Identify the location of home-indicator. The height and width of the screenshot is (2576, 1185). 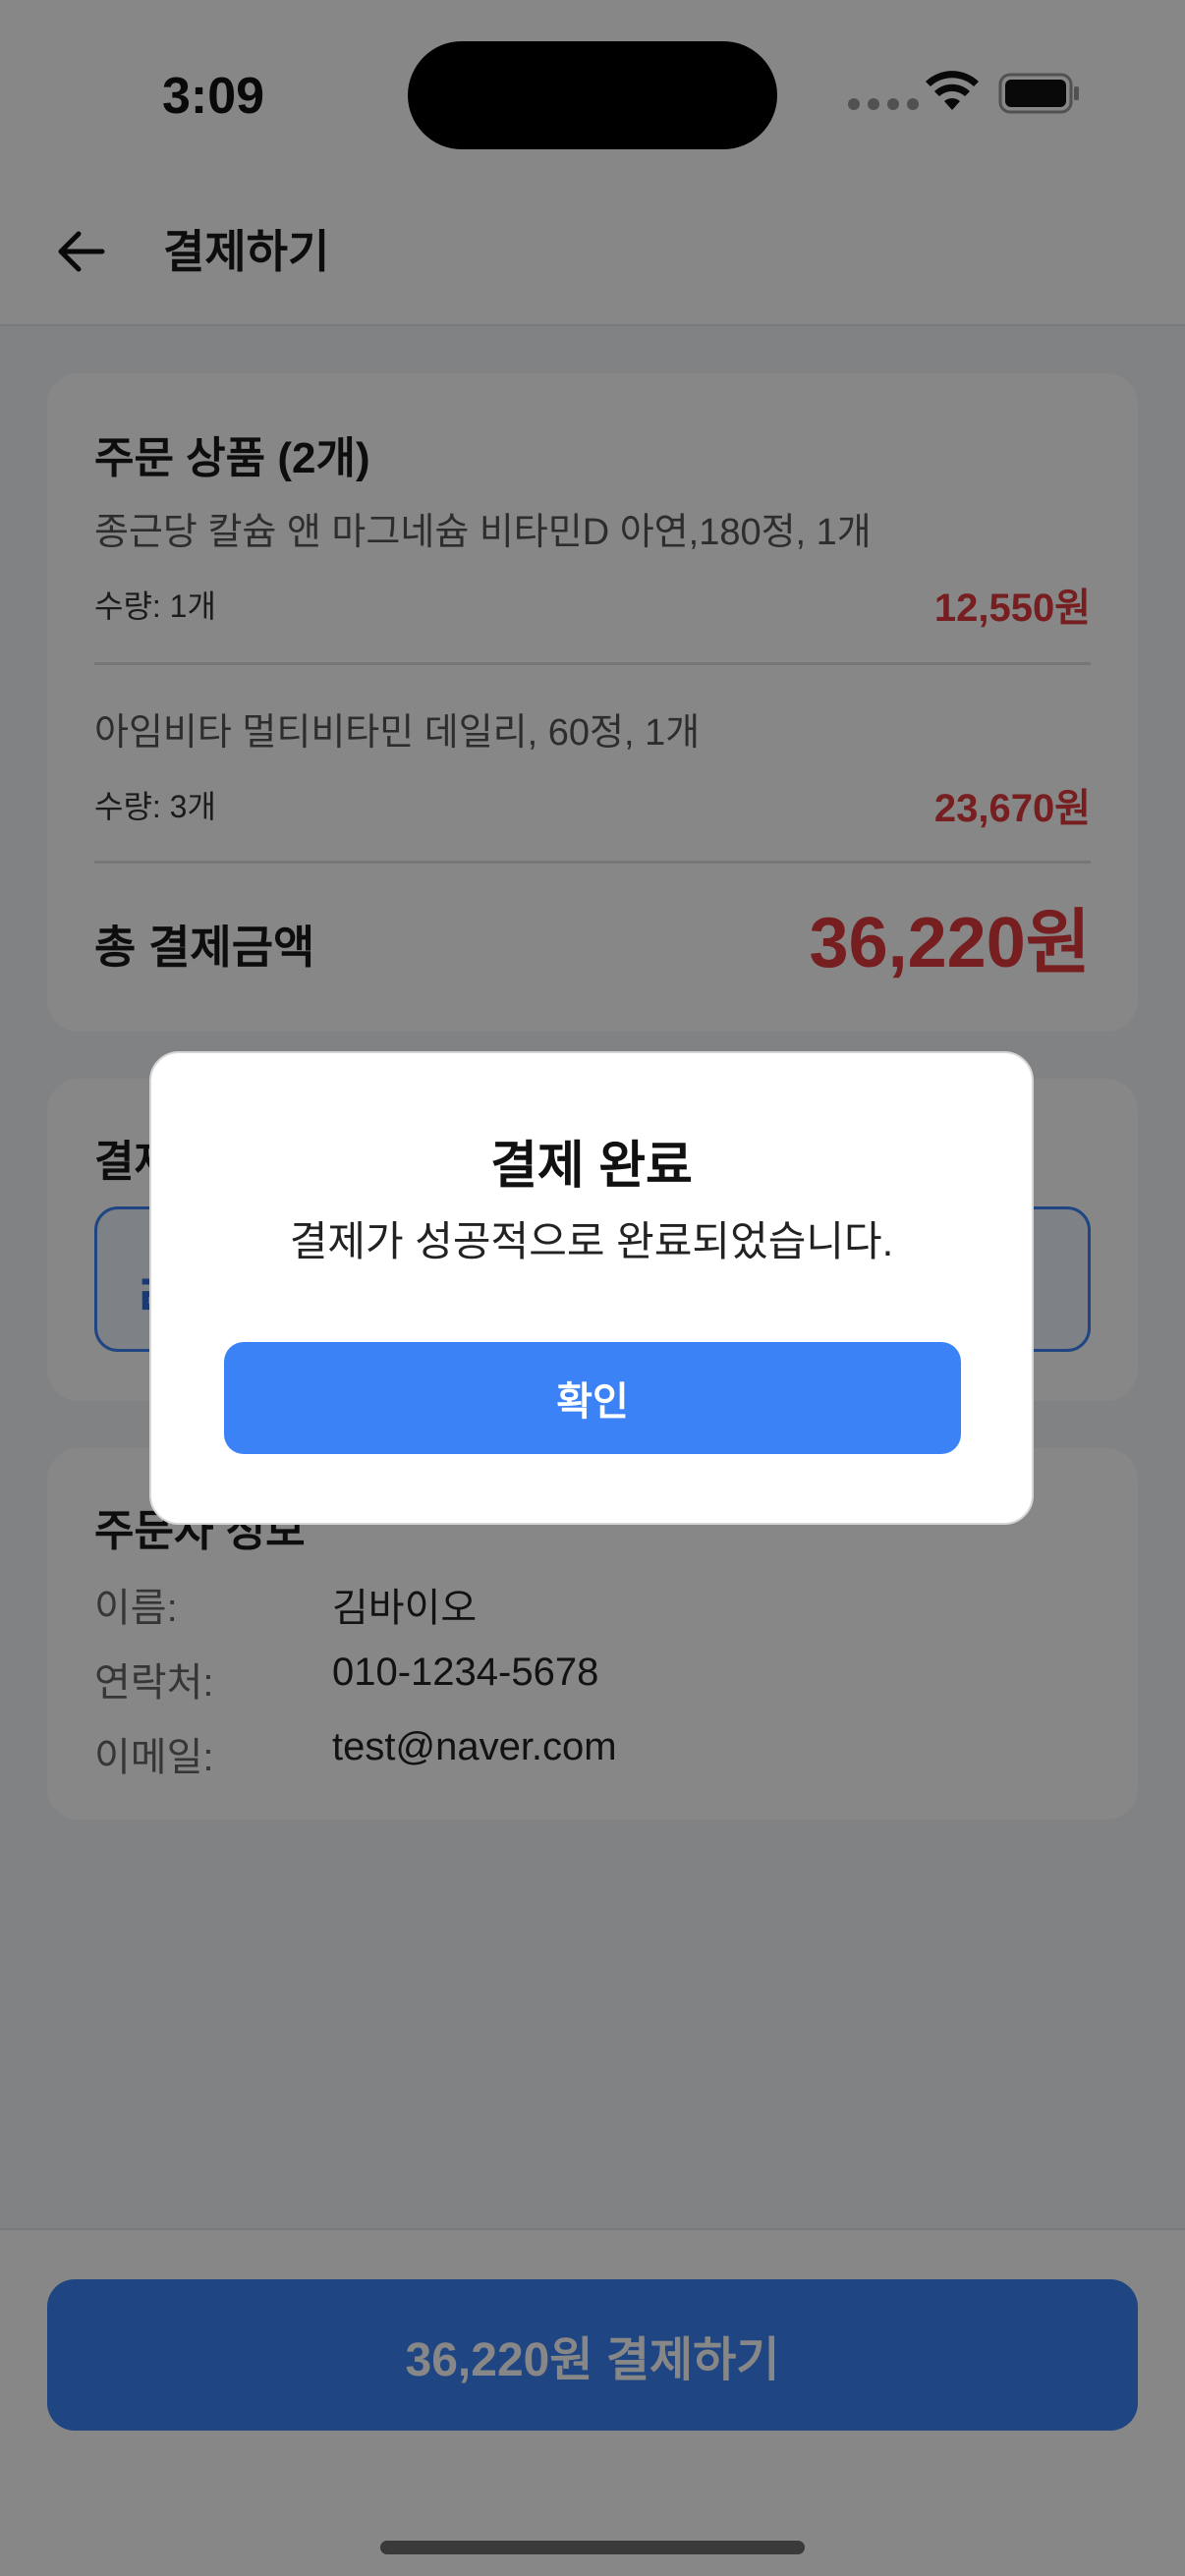
(592, 2547).